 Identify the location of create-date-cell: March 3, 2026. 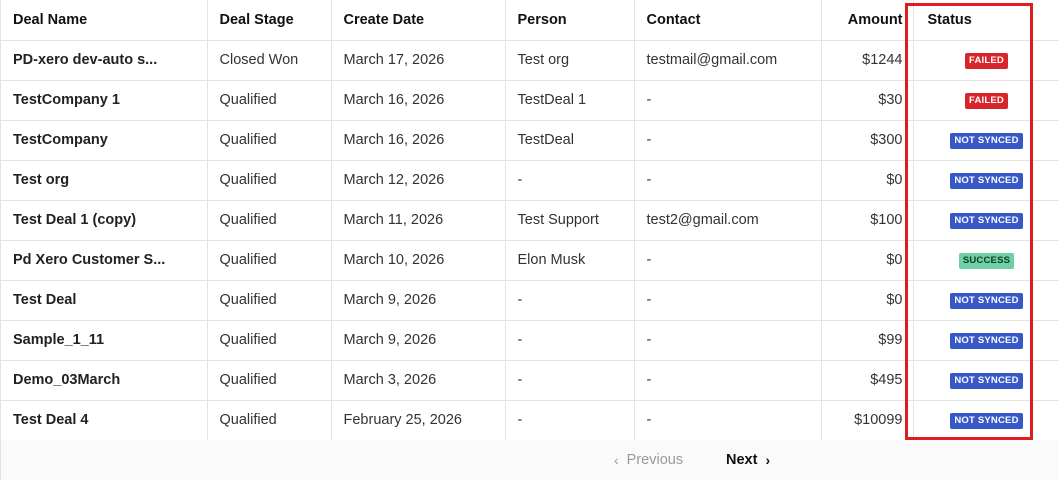
(418, 380).